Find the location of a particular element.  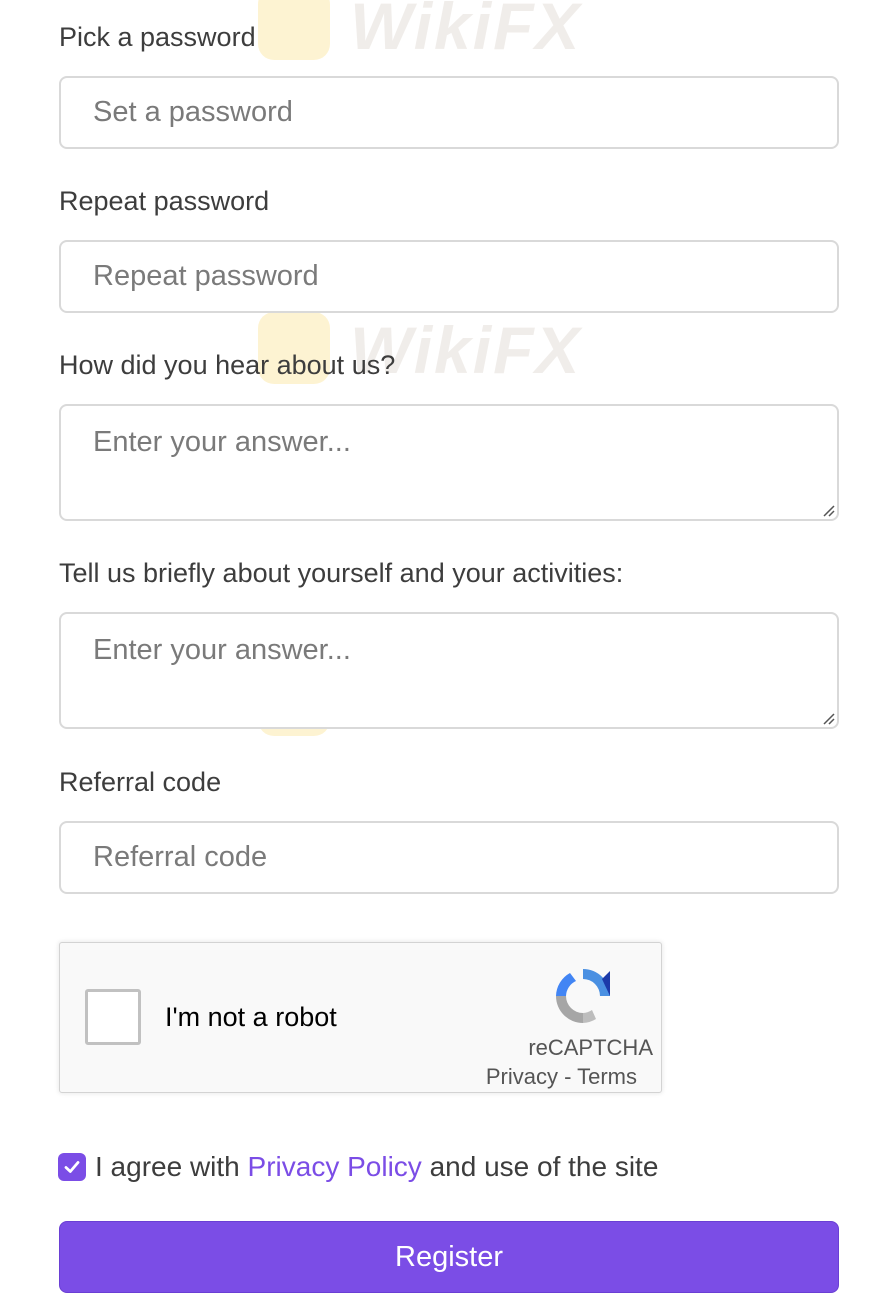

agreement-suffix: and use of the site is located at coordinates (540, 1166).